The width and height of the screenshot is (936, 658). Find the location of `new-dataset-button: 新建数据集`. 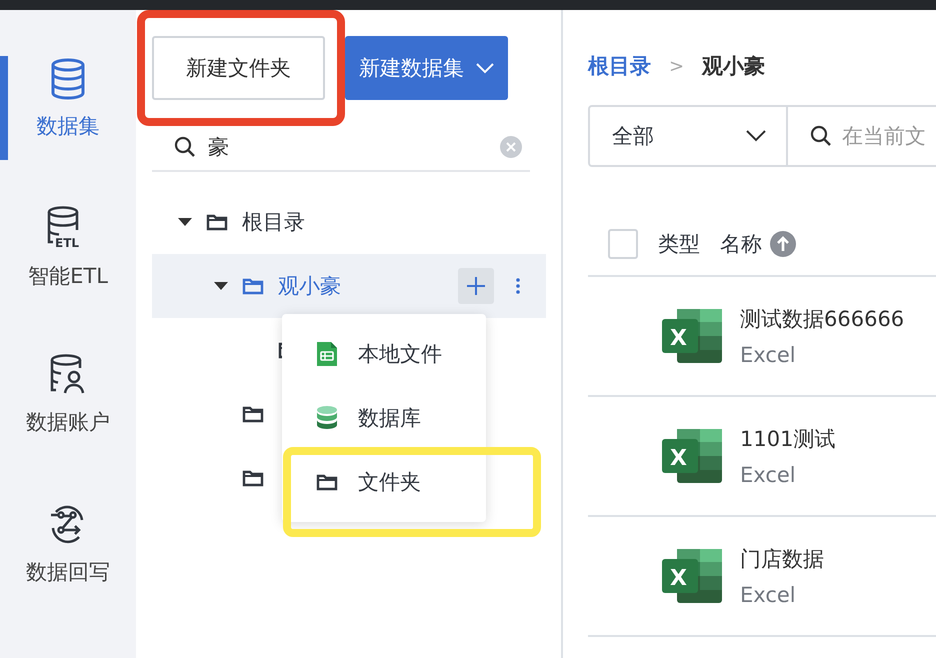

new-dataset-button: 新建数据集 is located at coordinates (426, 68).